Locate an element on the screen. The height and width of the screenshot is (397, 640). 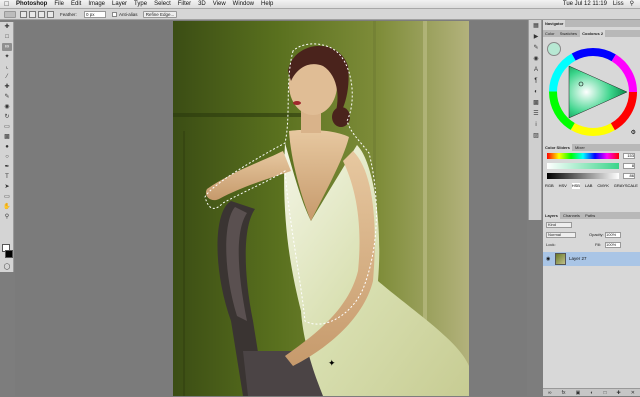
mode-hsb: HSB is located at coordinates (575, 186).